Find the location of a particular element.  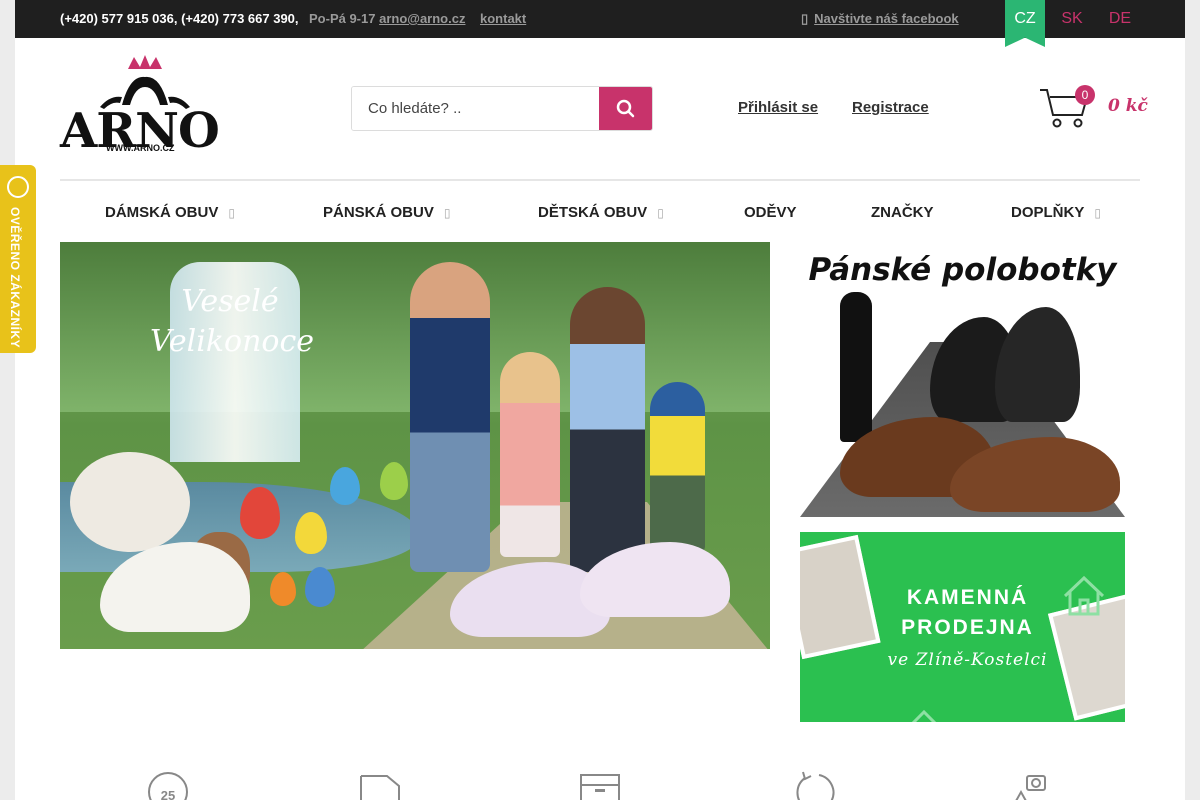

search-input is located at coordinates (477, 108).